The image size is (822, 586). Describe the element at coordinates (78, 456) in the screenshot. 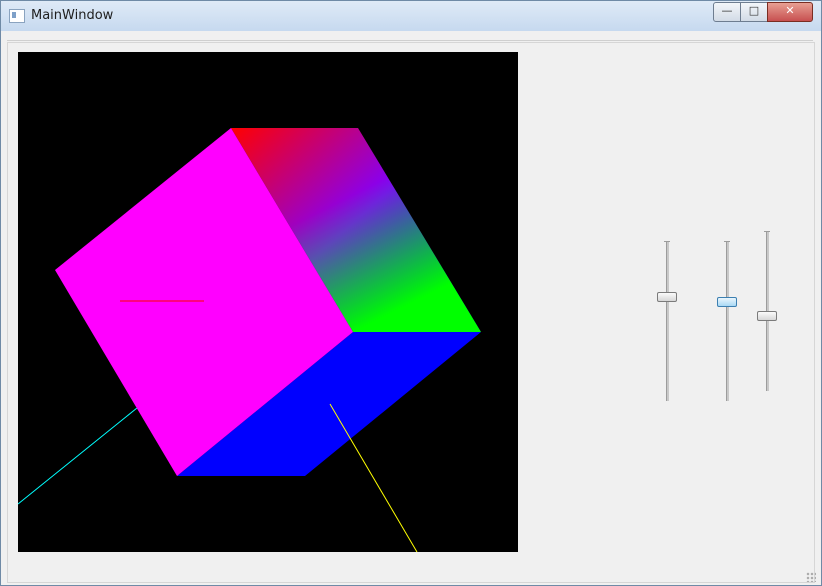

I see `cyan-axis-line` at that location.